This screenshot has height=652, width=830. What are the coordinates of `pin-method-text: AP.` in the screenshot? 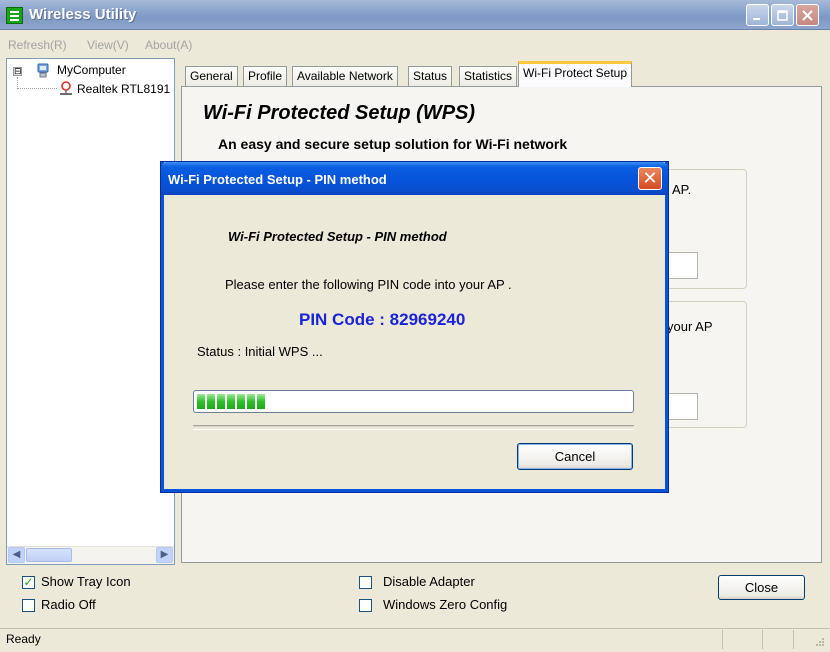 It's located at (682, 189).